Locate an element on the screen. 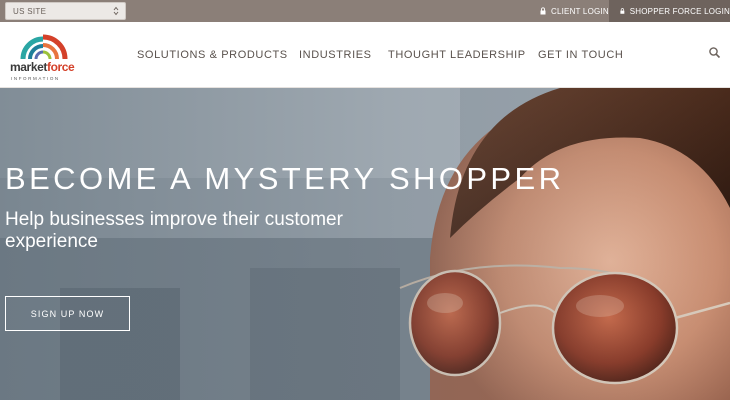  market-force-logo: marketforce INFORMATION is located at coordinates (46, 57).